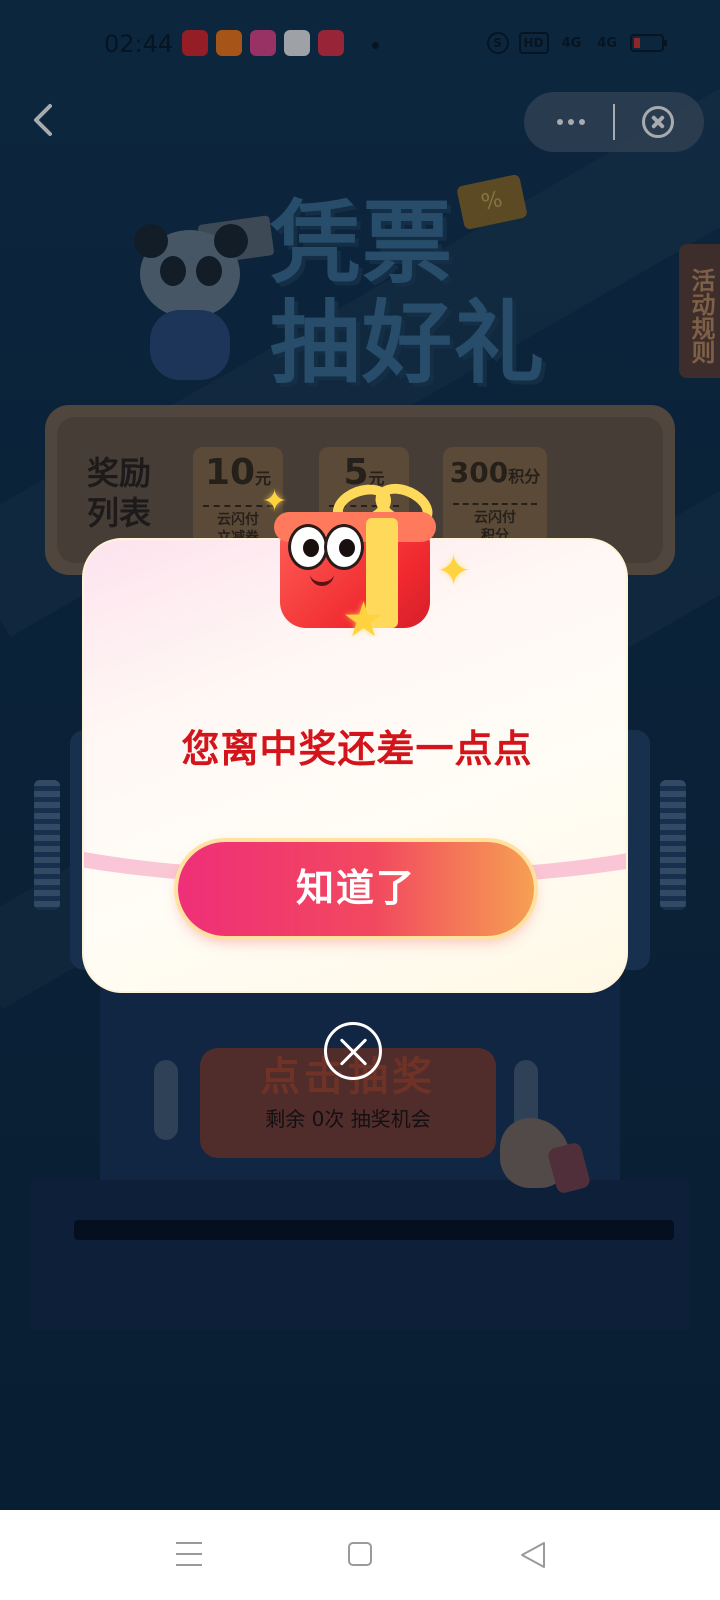 This screenshot has width=720, height=1600. Describe the element at coordinates (353, 1051) in the screenshot. I see `dialog-close-button` at that location.